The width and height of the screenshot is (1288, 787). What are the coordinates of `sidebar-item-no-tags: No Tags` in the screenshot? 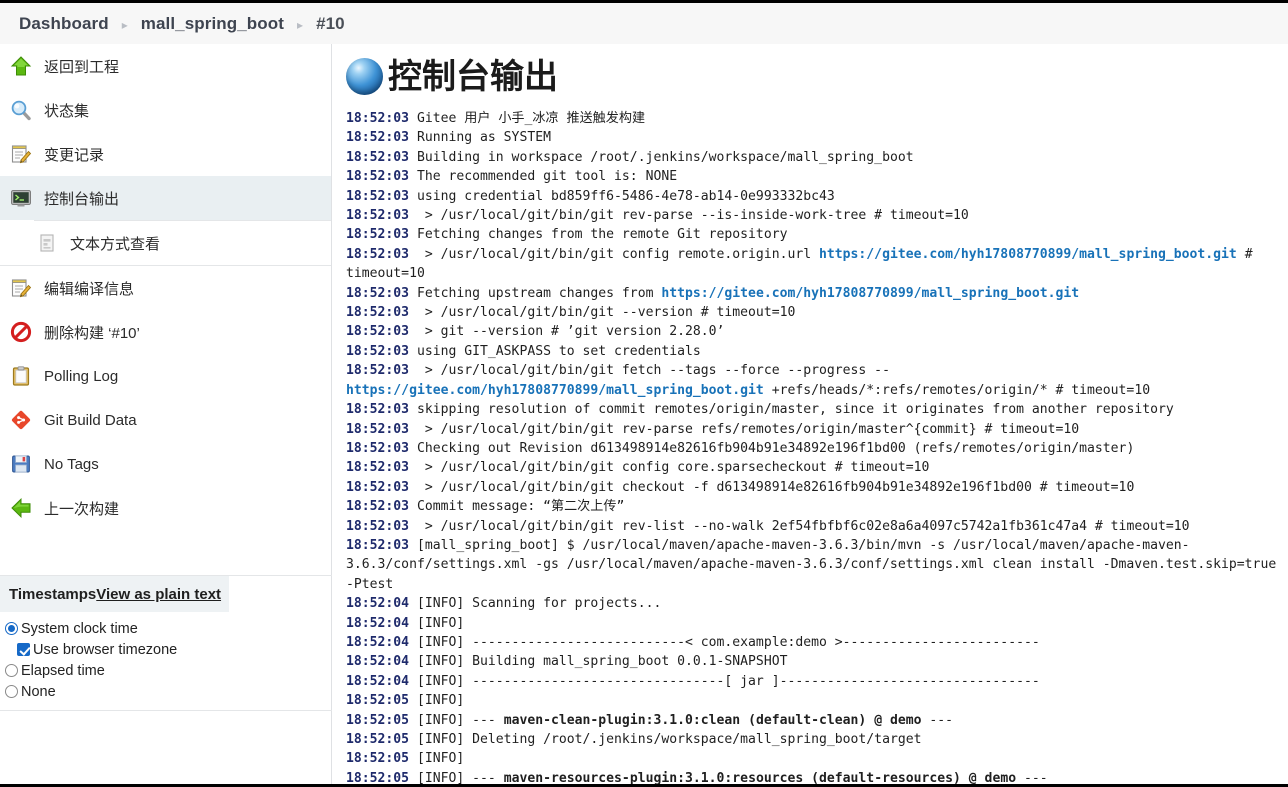 It's located at (165, 464).